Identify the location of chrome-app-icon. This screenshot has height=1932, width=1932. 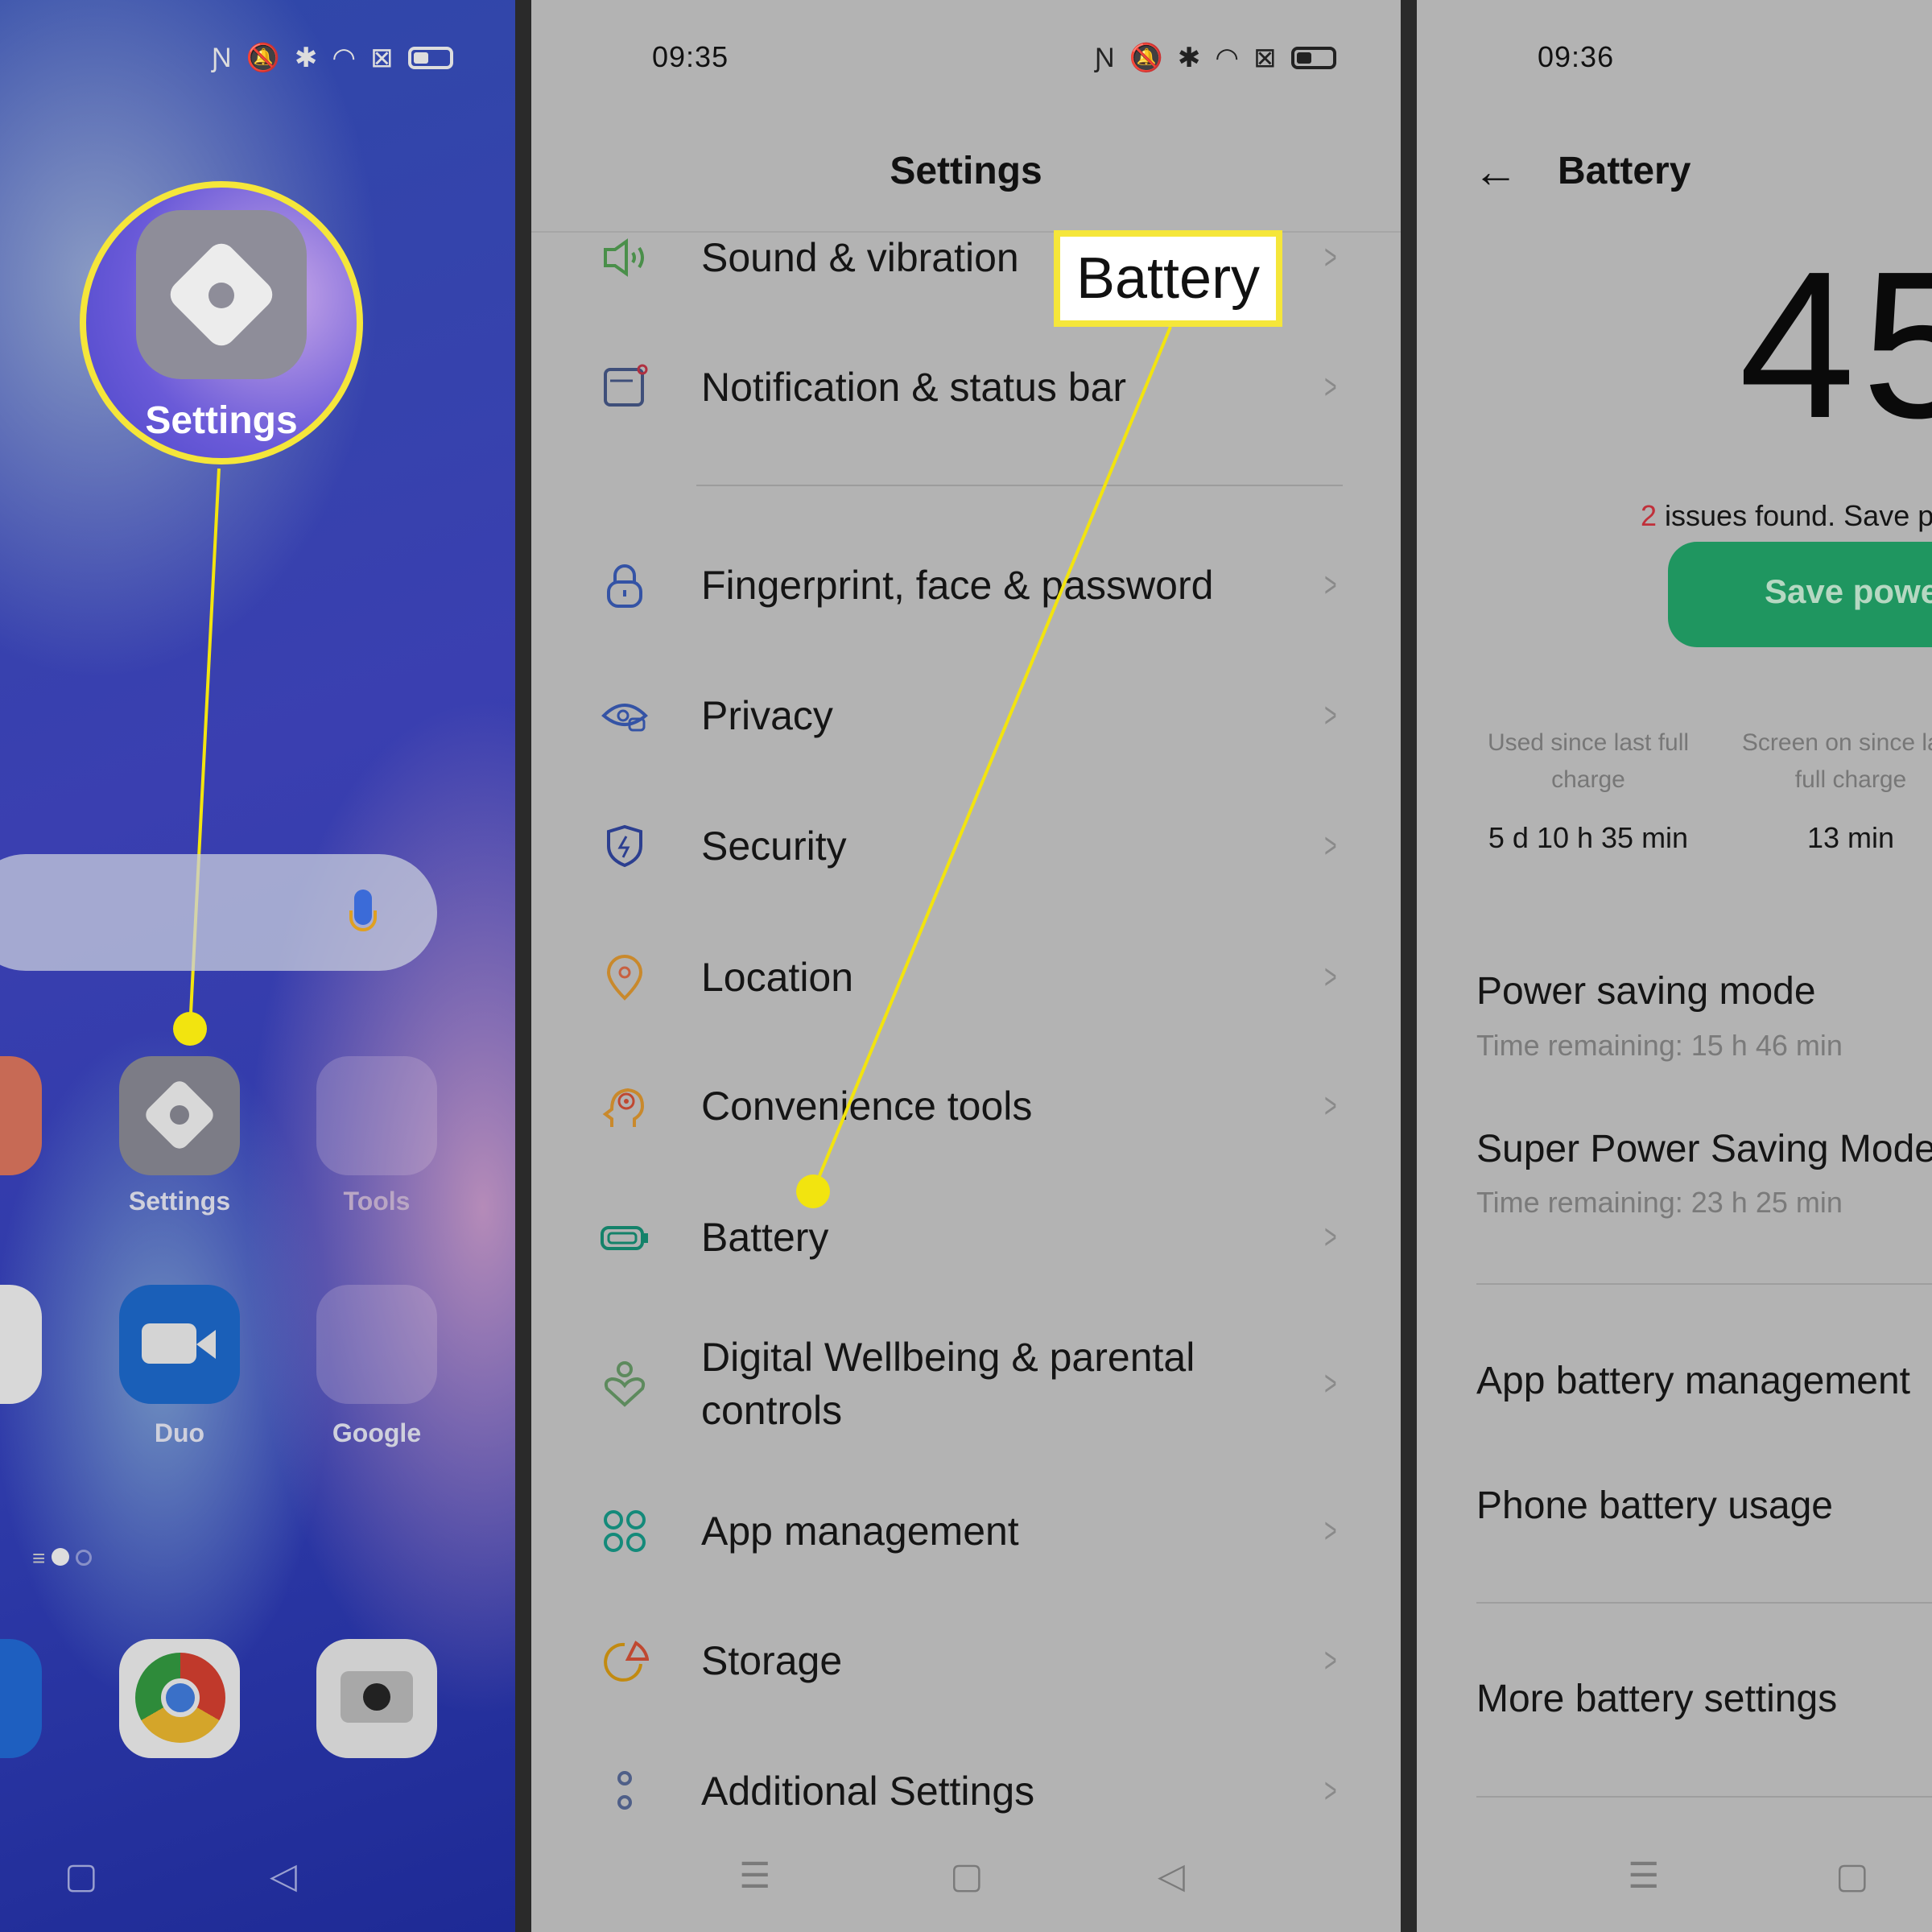
(179, 1698).